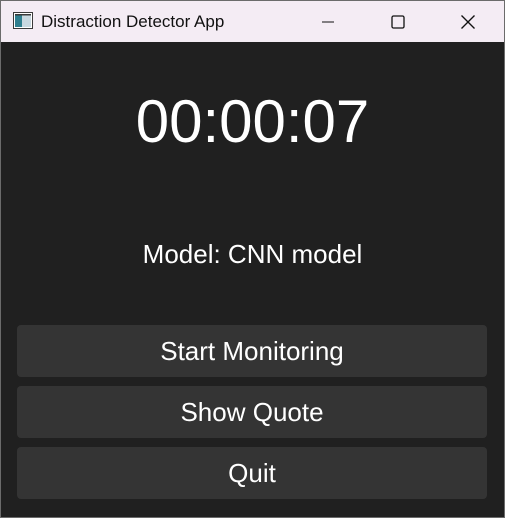 The height and width of the screenshot is (518, 505). I want to click on minimize-icon, so click(328, 21).